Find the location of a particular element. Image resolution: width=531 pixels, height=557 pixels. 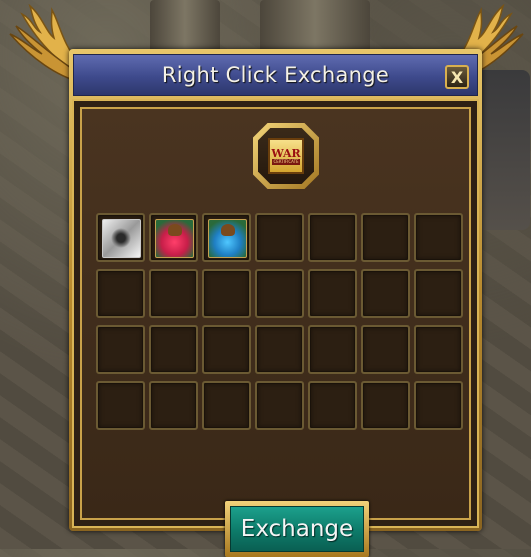

window-title: Right Click Exchange is located at coordinates (275, 75).